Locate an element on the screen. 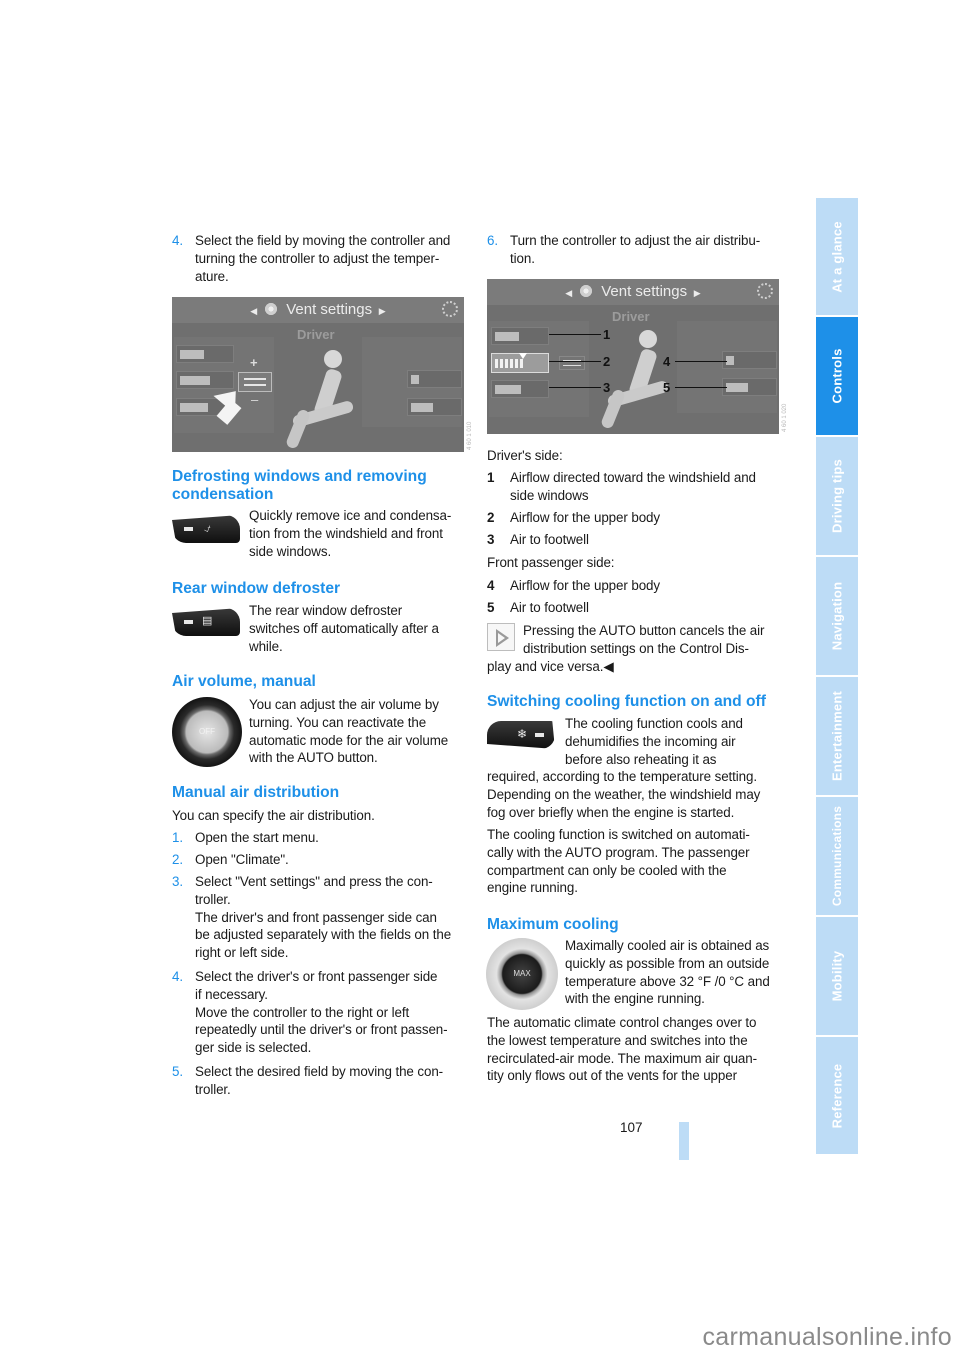 This screenshot has height=1358, width=960. temperature-field-selected is located at coordinates (255, 382).